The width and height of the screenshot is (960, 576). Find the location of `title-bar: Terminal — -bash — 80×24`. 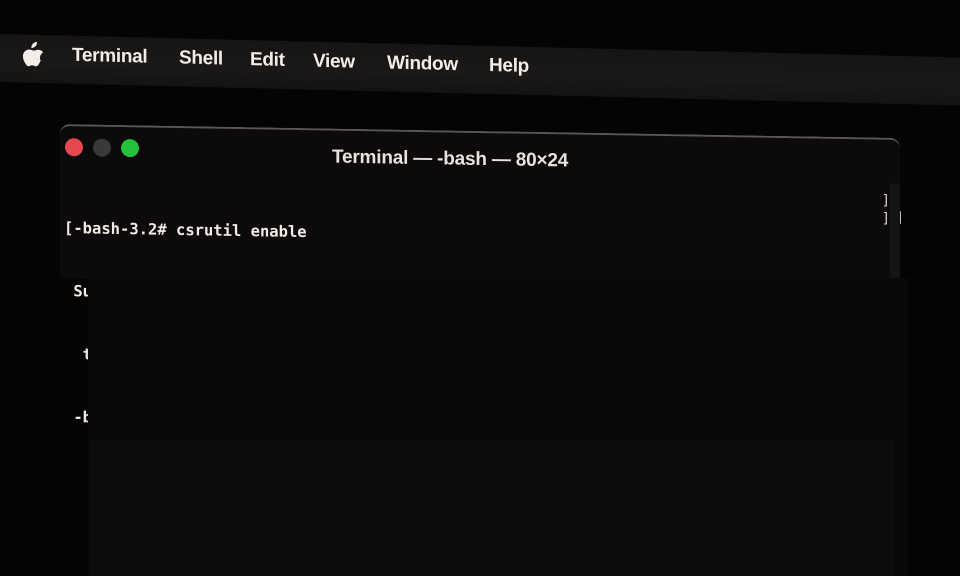

title-bar: Terminal — -bash — 80×24 is located at coordinates (480, 155).